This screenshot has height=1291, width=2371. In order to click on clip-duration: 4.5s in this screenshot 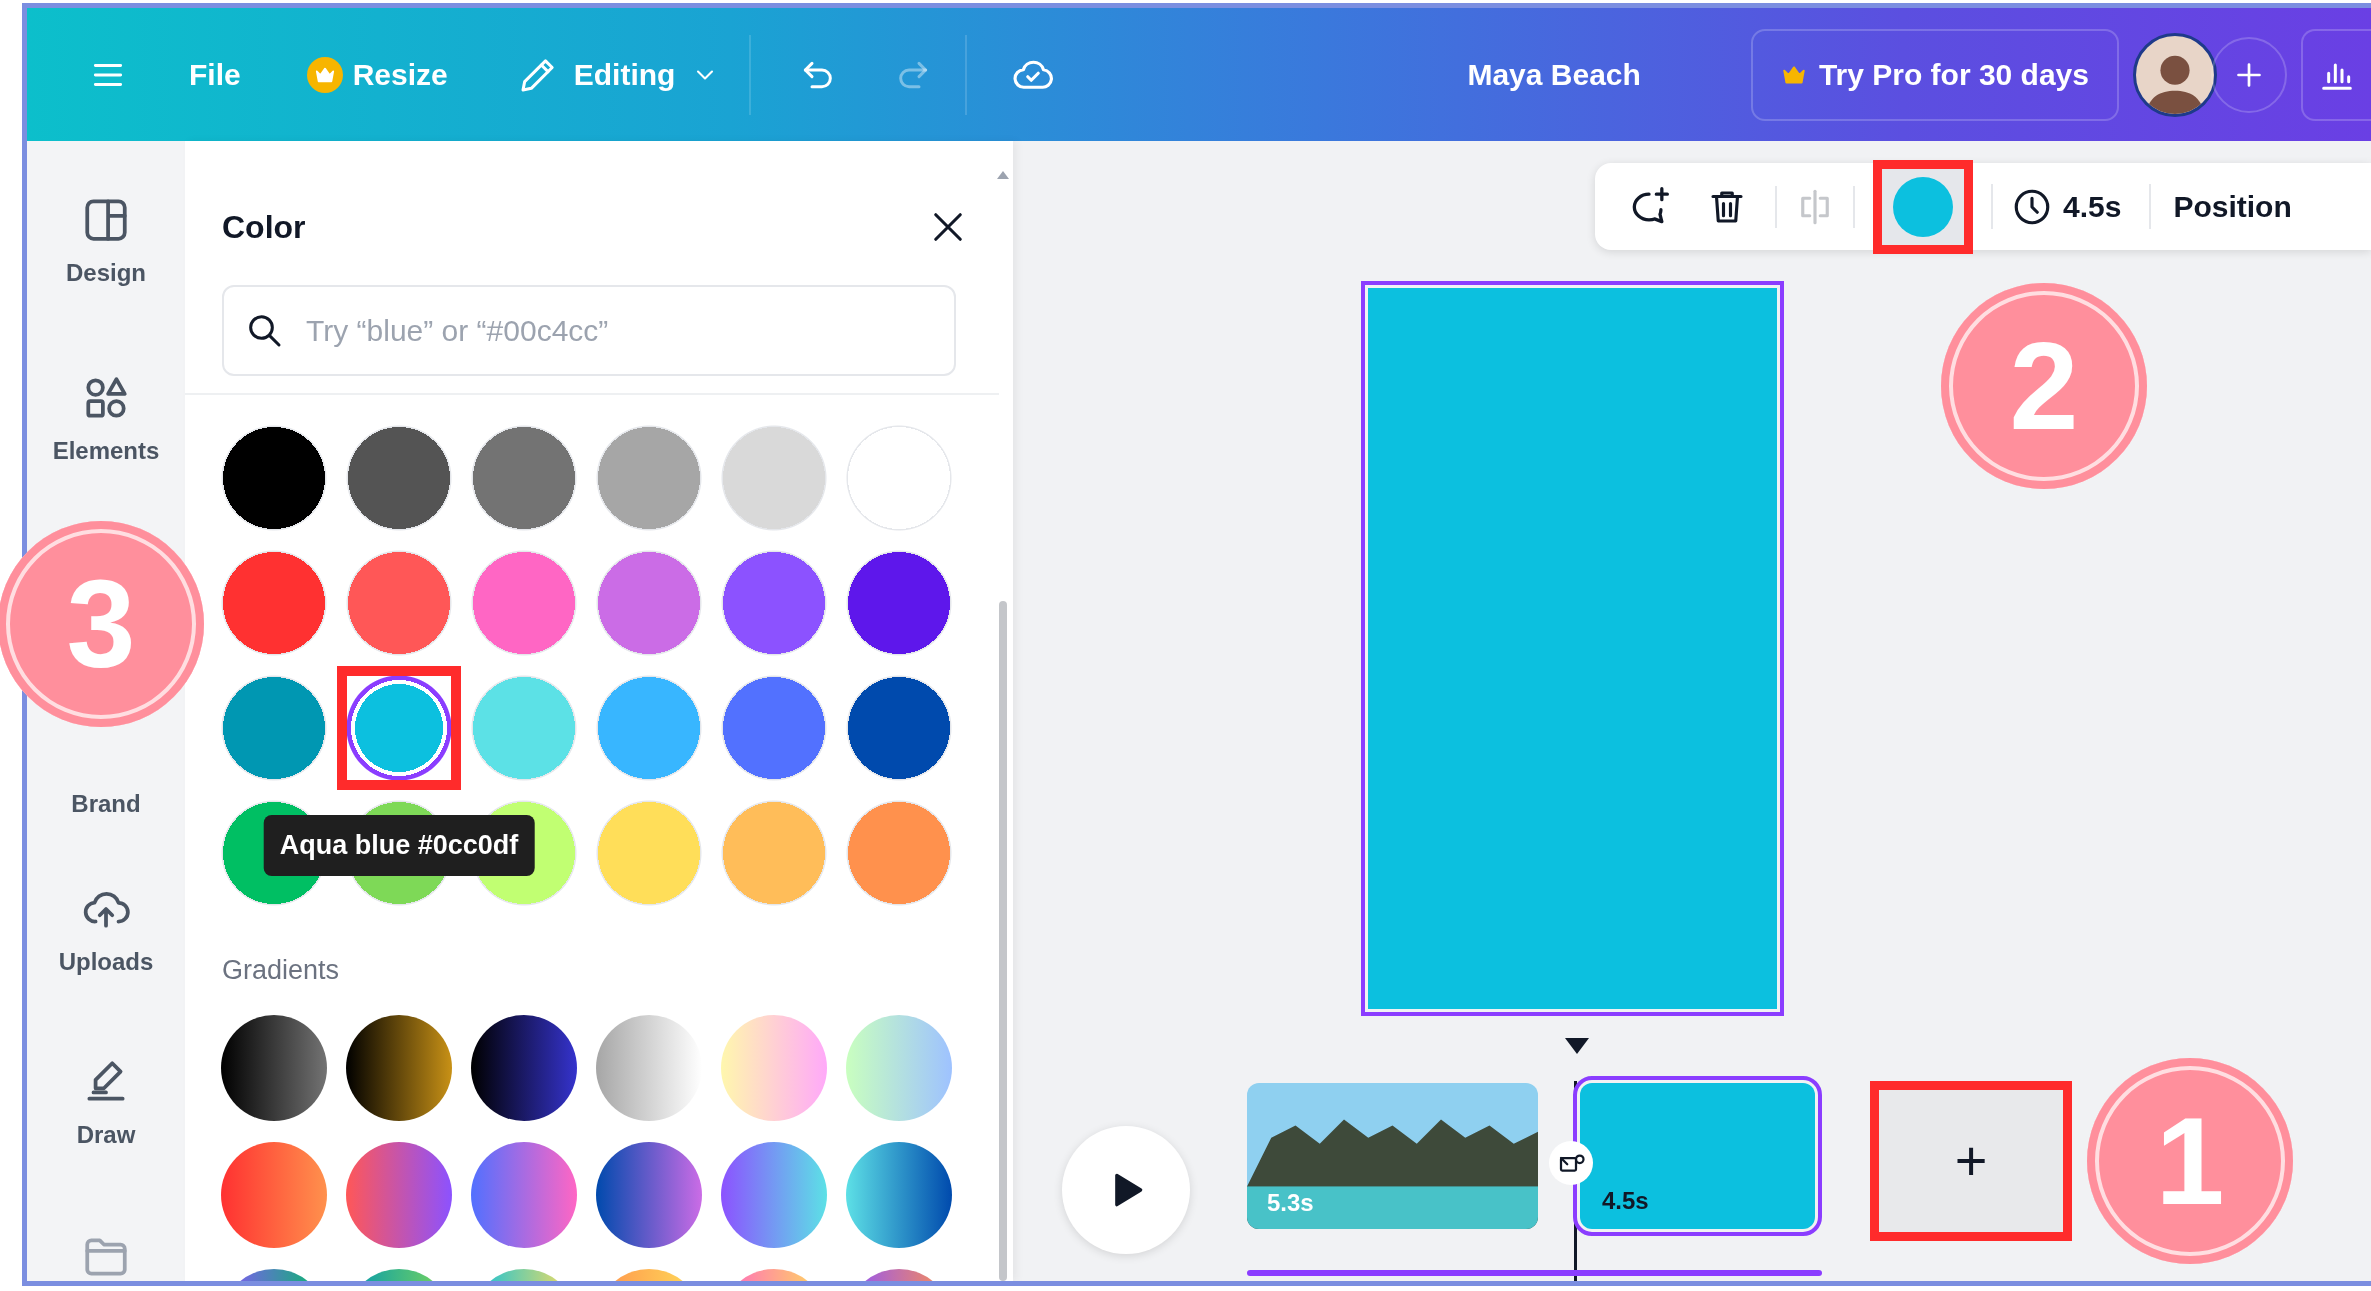, I will do `click(1625, 1201)`.